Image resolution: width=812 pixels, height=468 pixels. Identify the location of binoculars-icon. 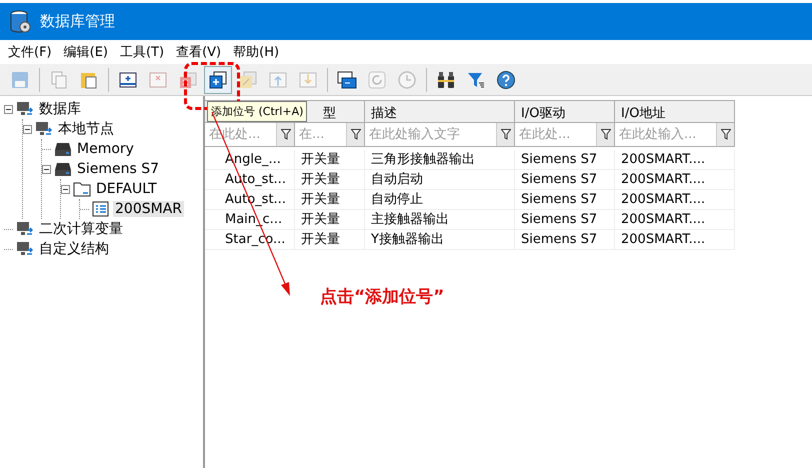
(446, 80).